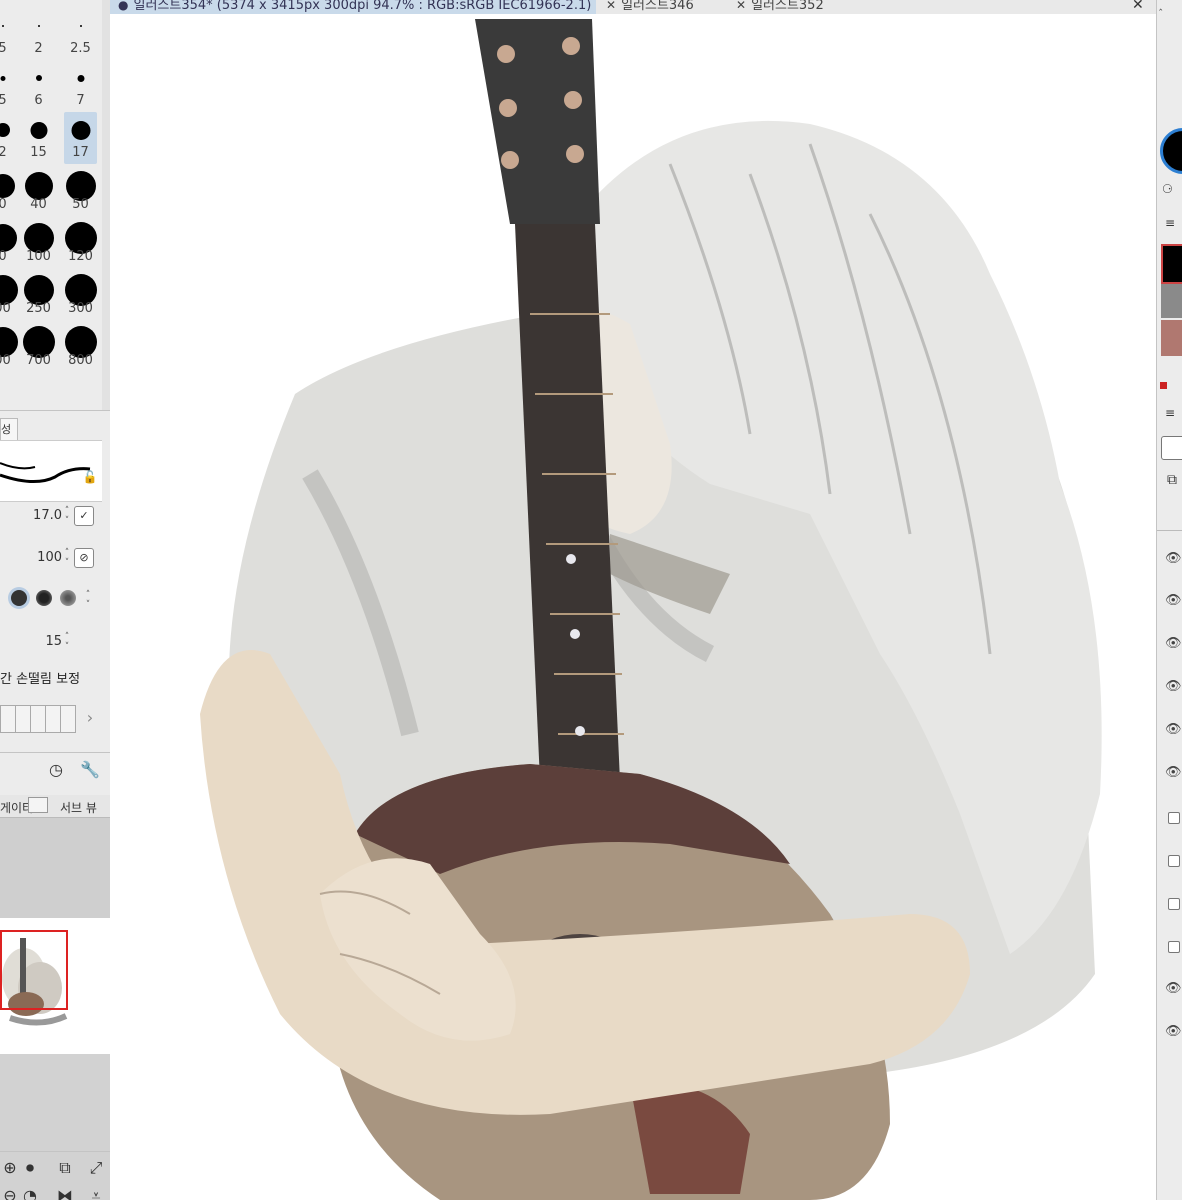 This screenshot has width=1182, height=1200. I want to click on swatch-fill, so click(1172, 264).